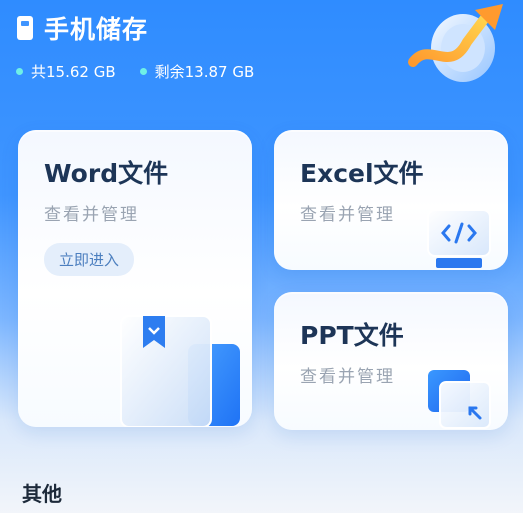 Image resolution: width=523 pixels, height=513 pixels. I want to click on cleanup-arrow-icon, so click(455, 43).